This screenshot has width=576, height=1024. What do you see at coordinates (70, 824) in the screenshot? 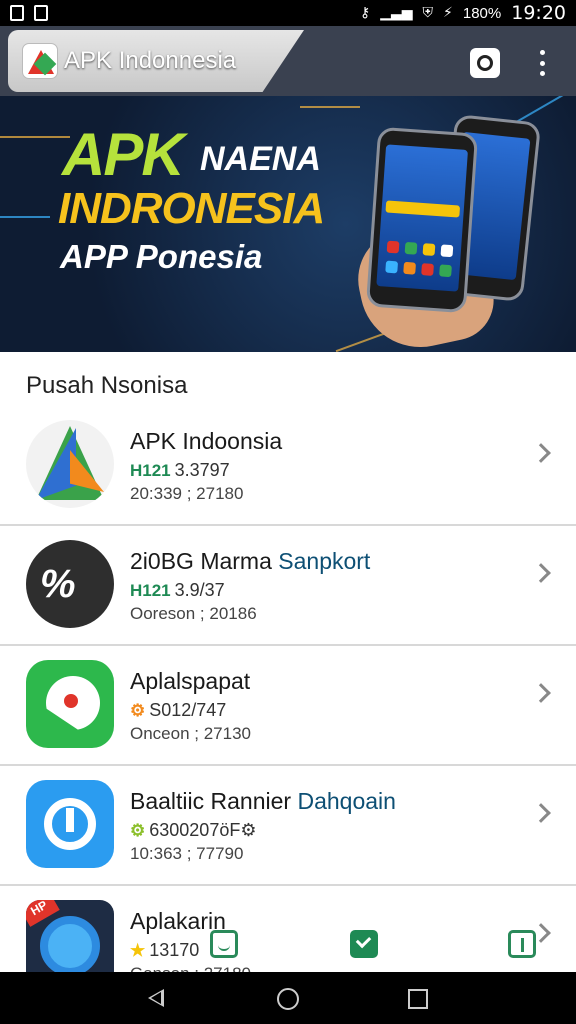
I see `music-app-icon` at bounding box center [70, 824].